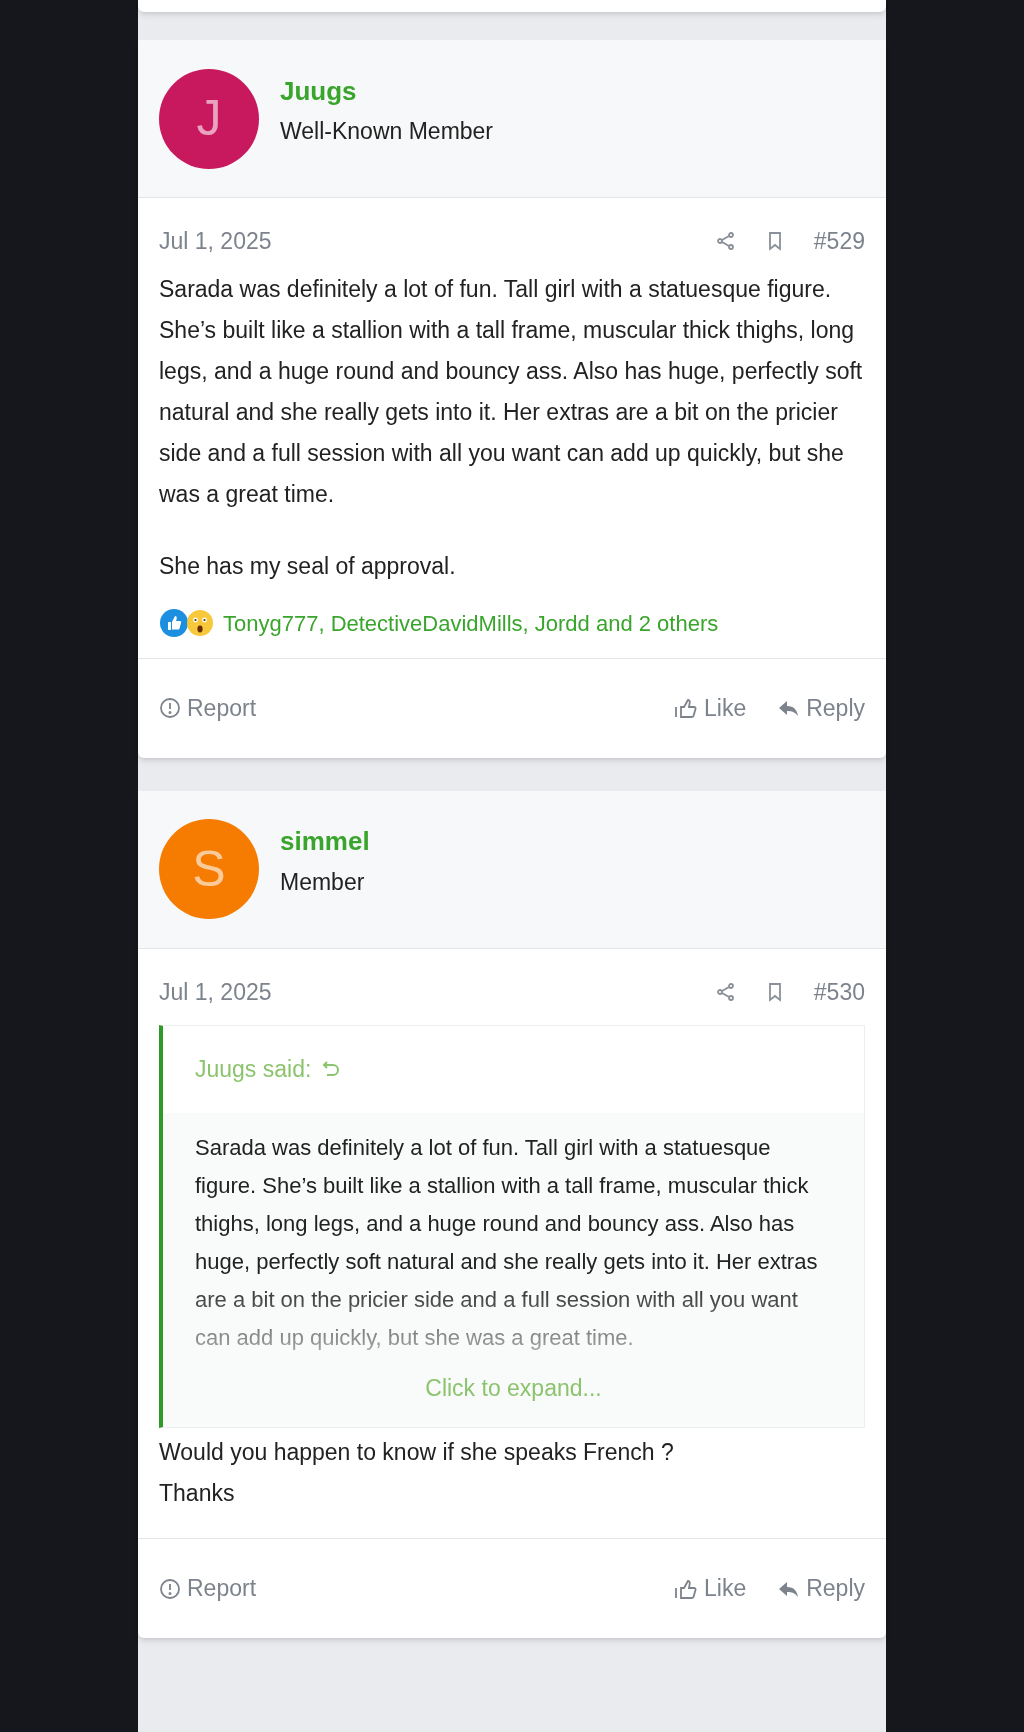 Image resolution: width=1024 pixels, height=1732 pixels. Describe the element at coordinates (209, 118) in the screenshot. I see `avatar: J` at that location.